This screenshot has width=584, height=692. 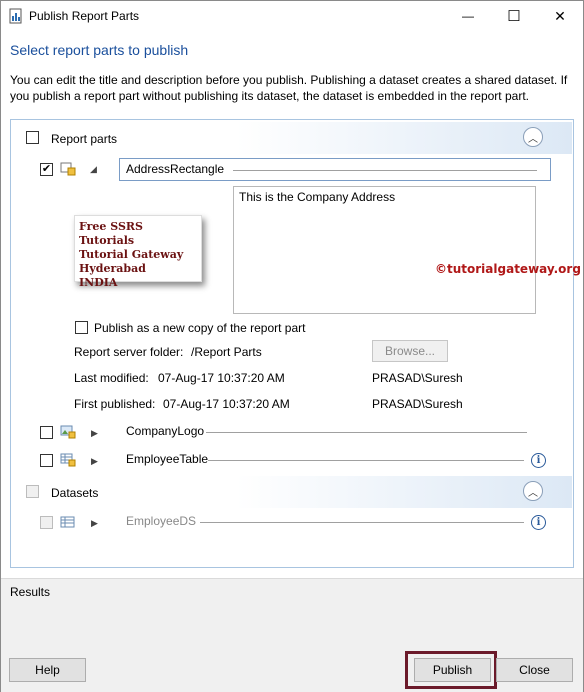 I want to click on collapse-datasets-button: ︿, so click(x=533, y=491).